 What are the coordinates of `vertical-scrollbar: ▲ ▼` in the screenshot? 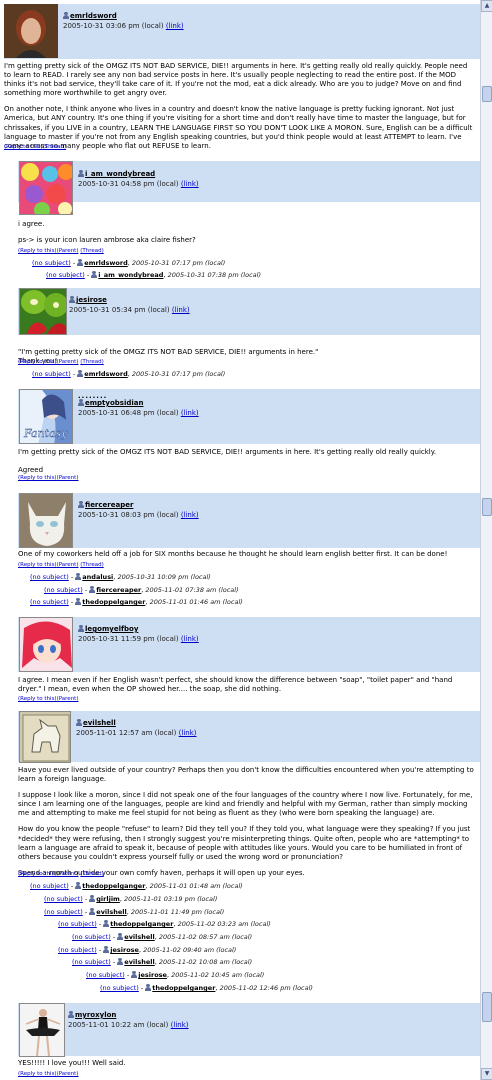 It's located at (486, 540).